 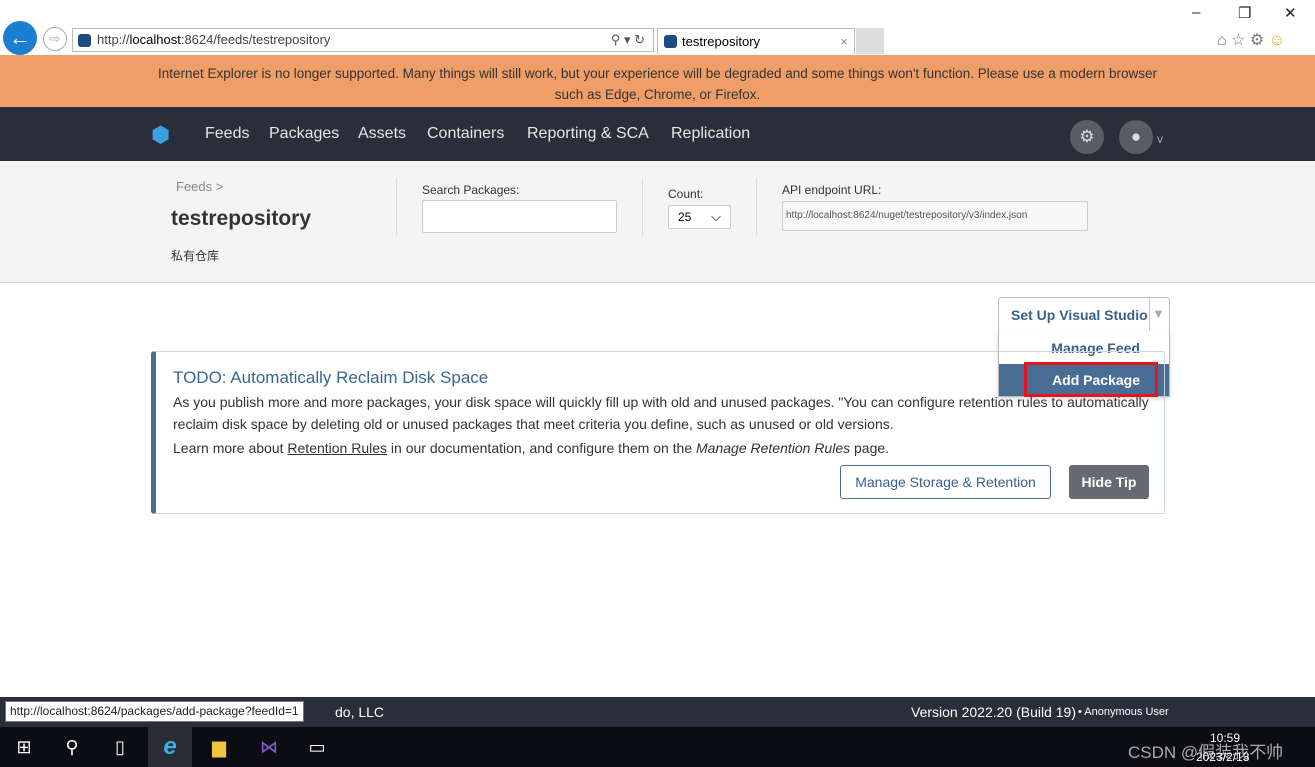 I want to click on url-domain: localhost, so click(x=155, y=39).